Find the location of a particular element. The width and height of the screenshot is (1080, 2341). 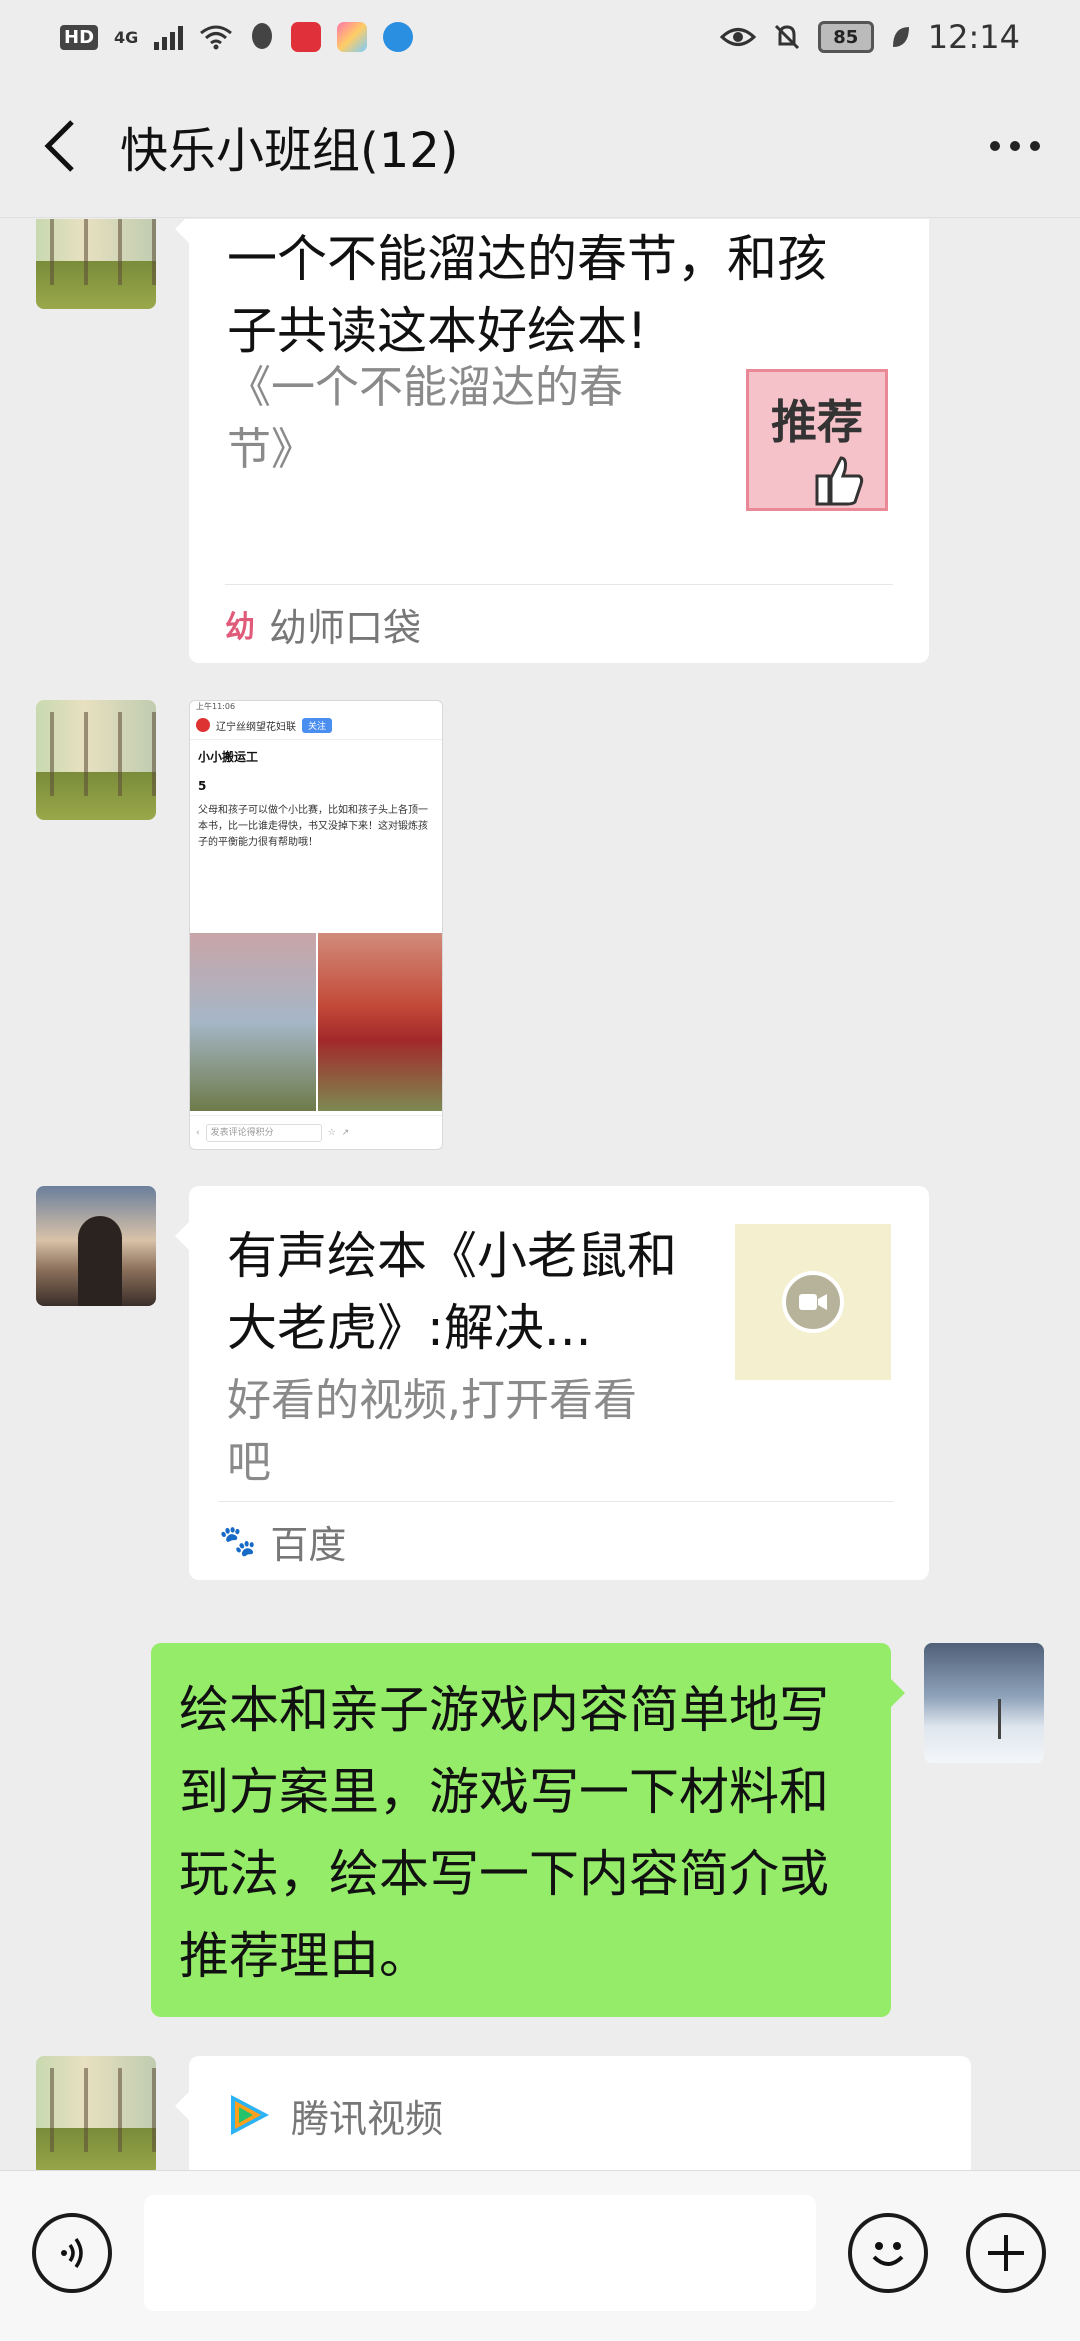

plus-icon is located at coordinates (1006, 2253).